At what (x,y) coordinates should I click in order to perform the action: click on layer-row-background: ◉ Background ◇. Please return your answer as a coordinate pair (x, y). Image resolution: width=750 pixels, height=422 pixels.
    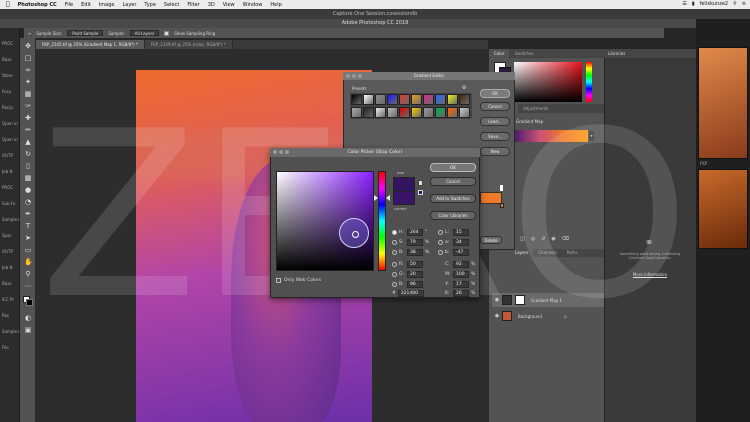
    Looking at the image, I should click on (551, 316).